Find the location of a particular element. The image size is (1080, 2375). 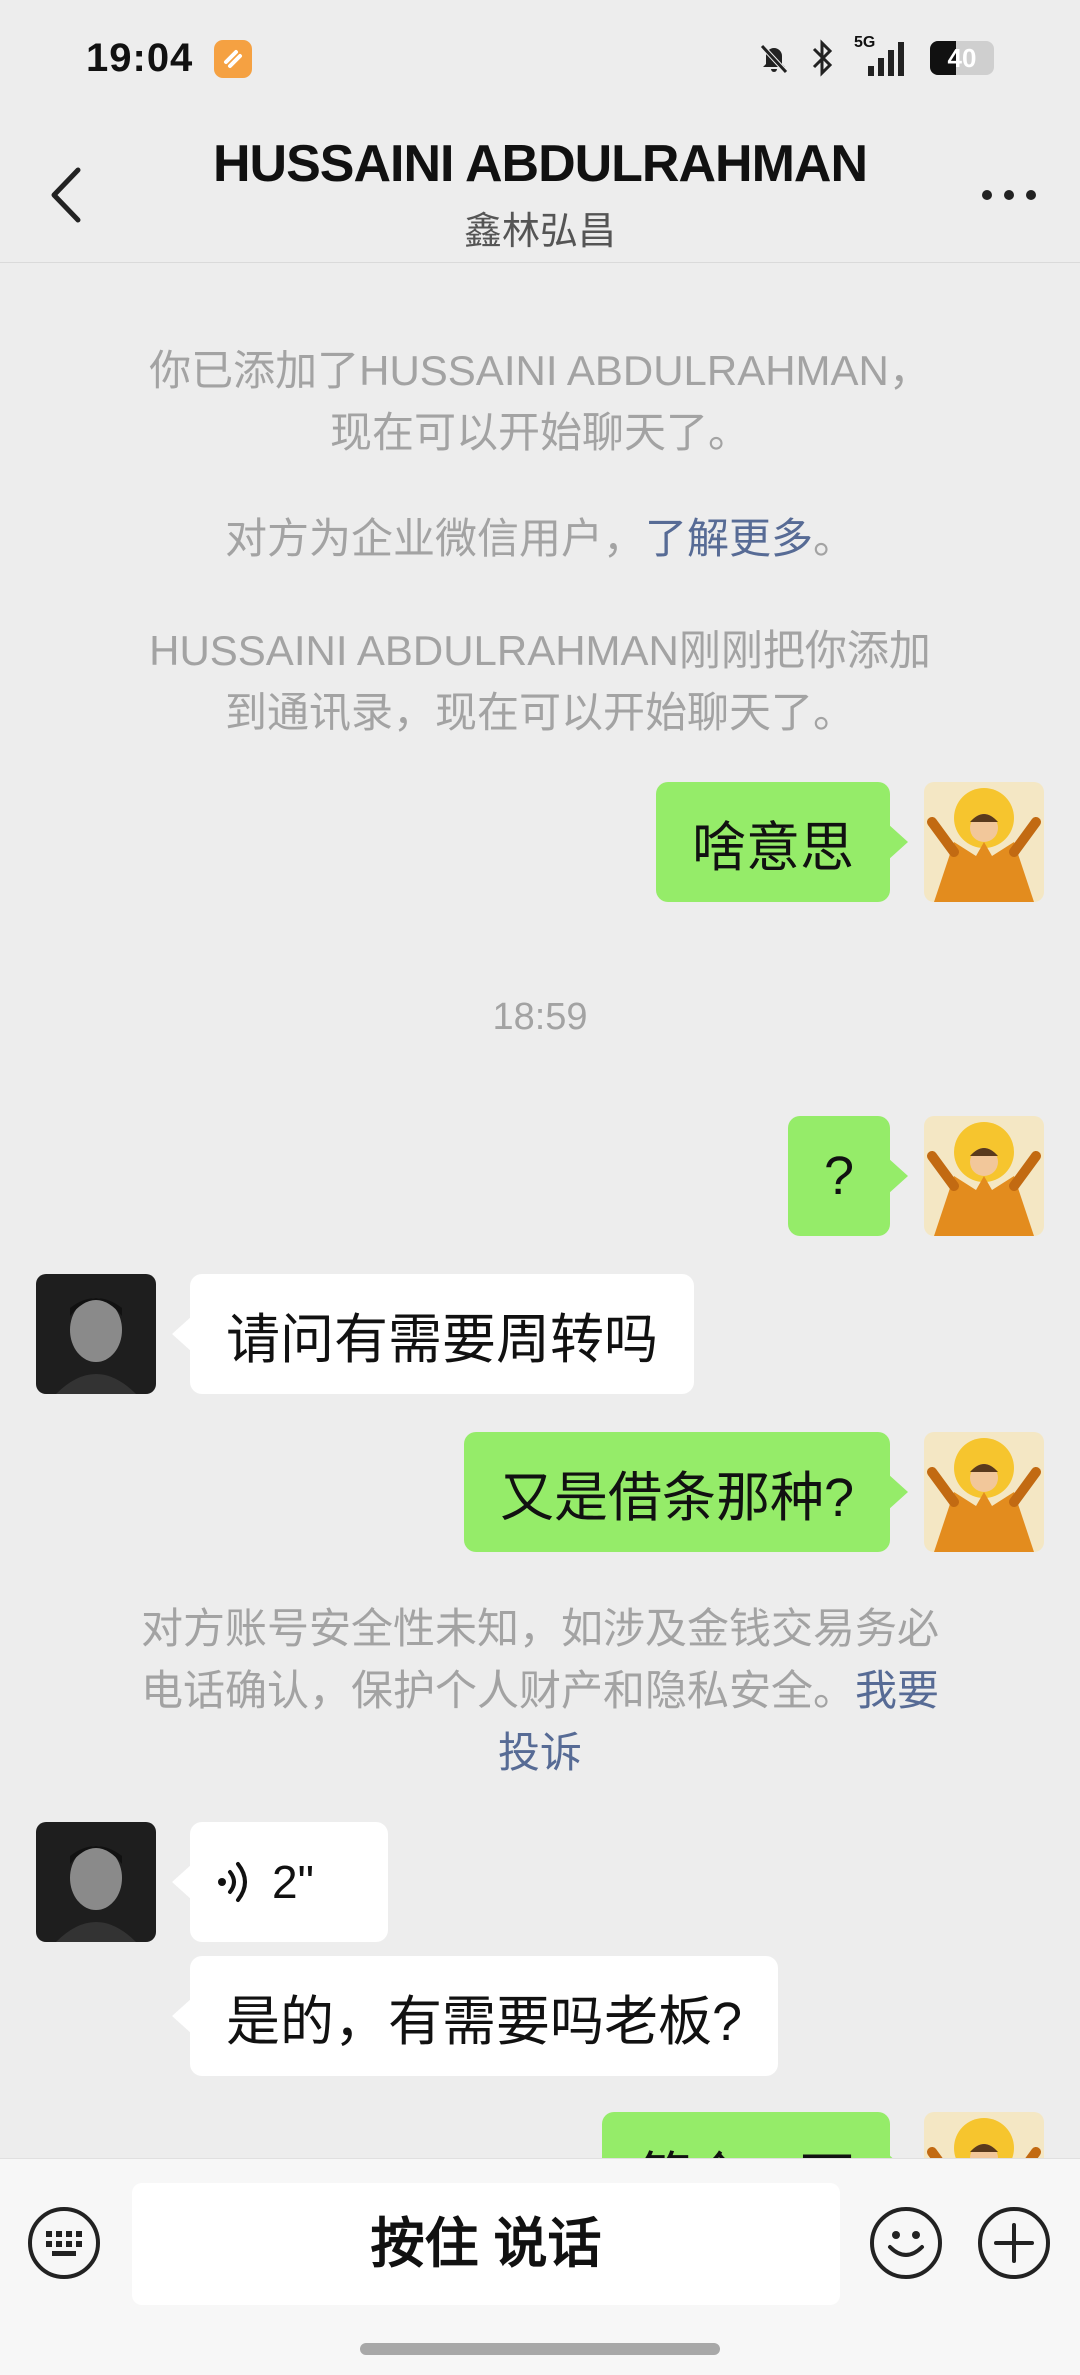

system-message-added: 你已添加了HUSSAINI ABDULRAHMAN， 现在可以开始聊天了。 is located at coordinates (540, 401).